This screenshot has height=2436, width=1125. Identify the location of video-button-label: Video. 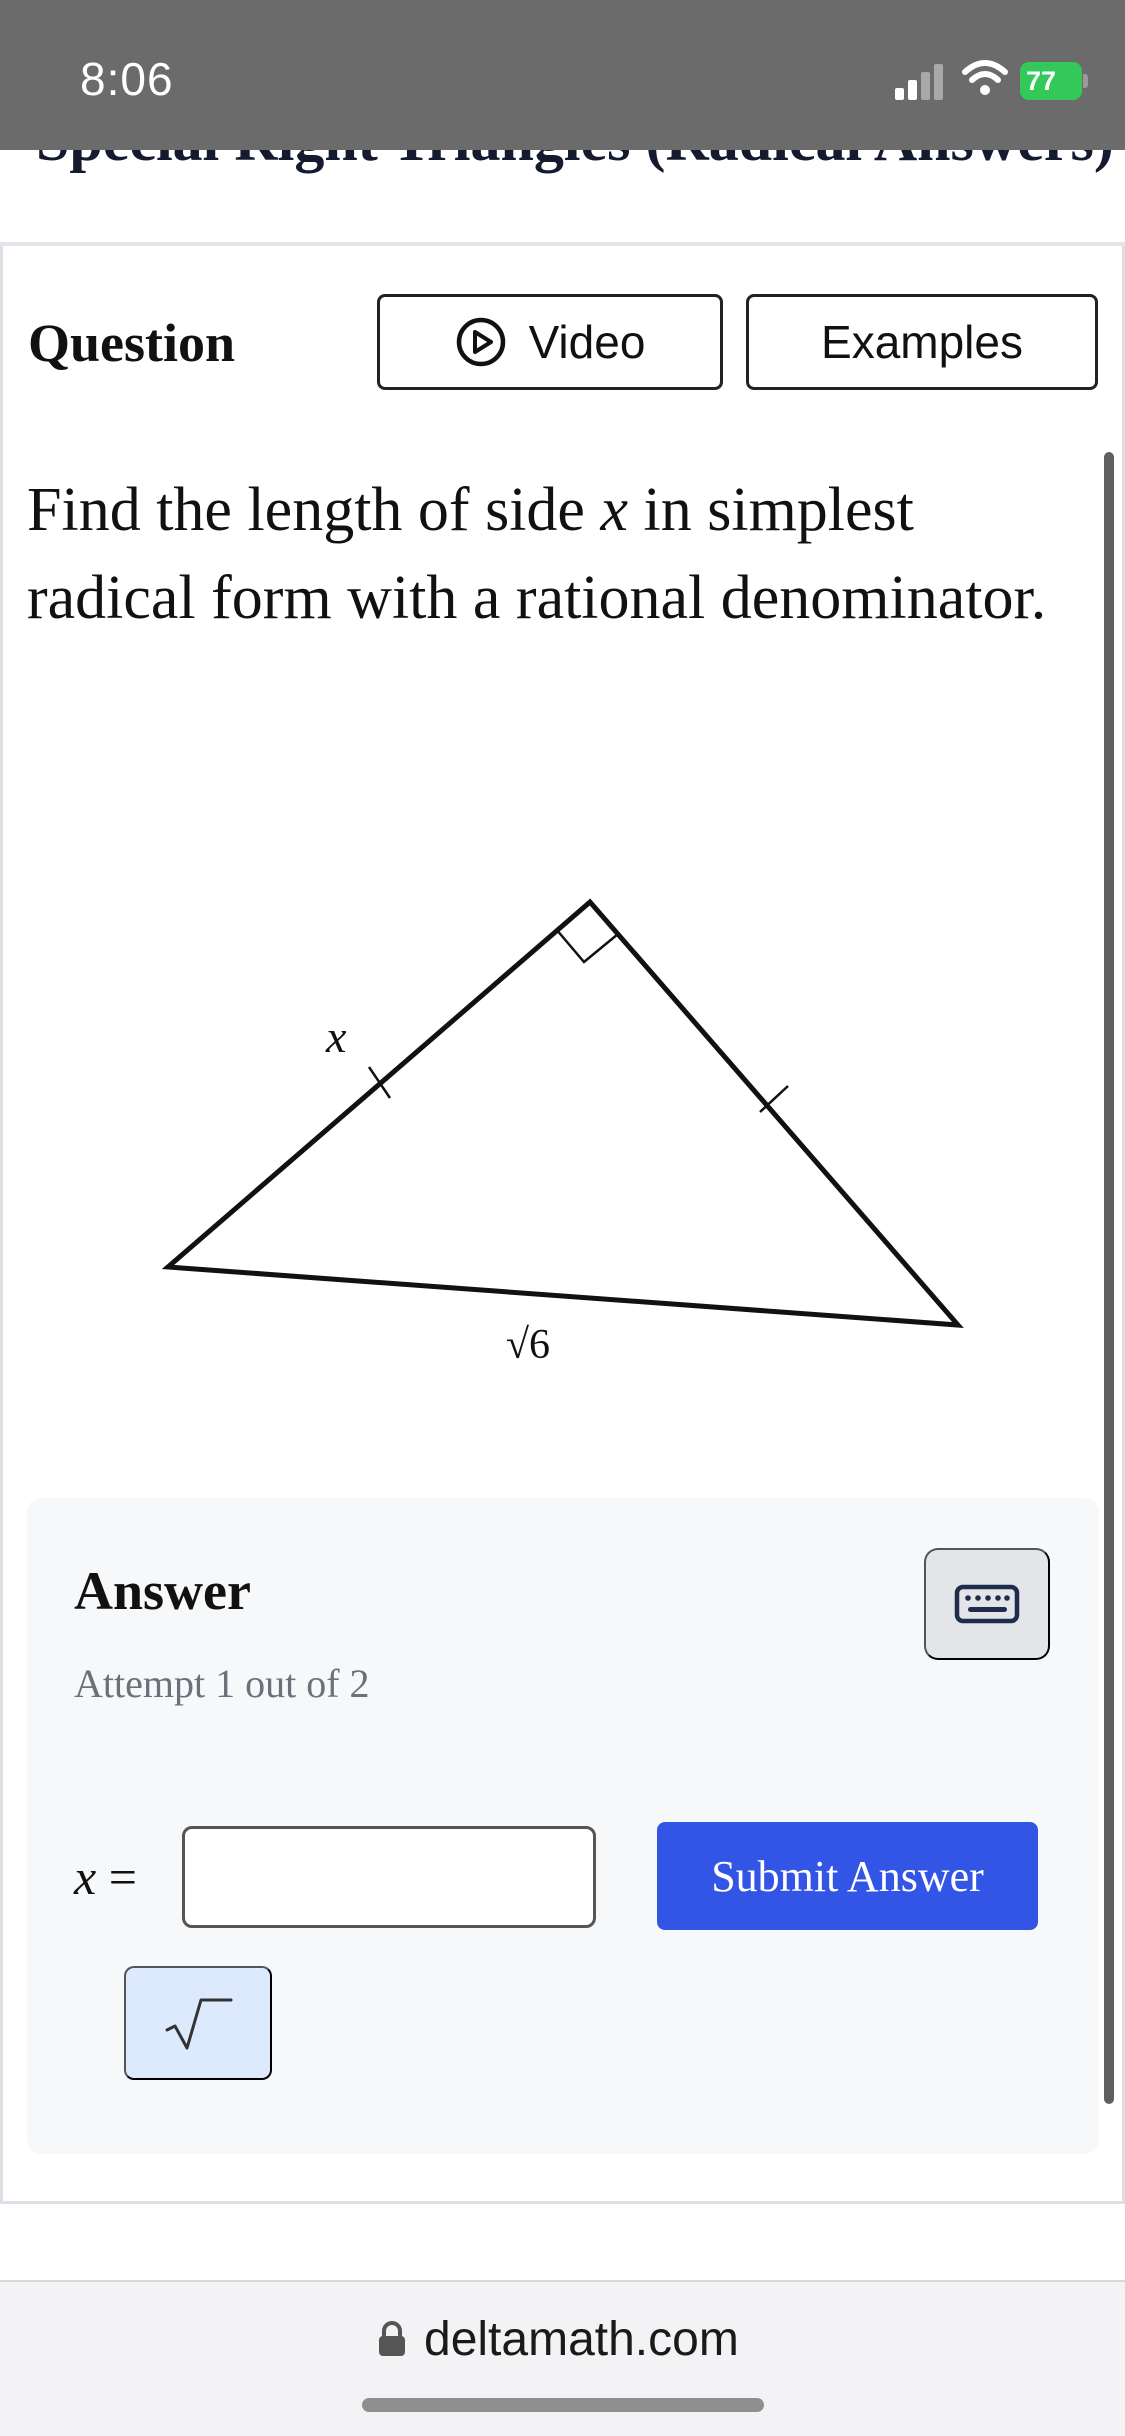
(587, 342).